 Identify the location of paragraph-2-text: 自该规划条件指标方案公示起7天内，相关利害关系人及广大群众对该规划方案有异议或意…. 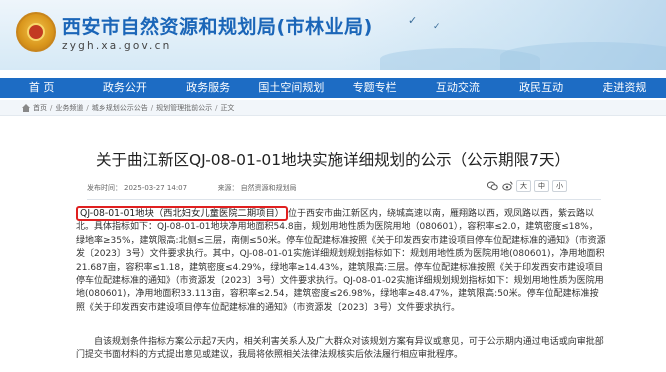
(340, 349).